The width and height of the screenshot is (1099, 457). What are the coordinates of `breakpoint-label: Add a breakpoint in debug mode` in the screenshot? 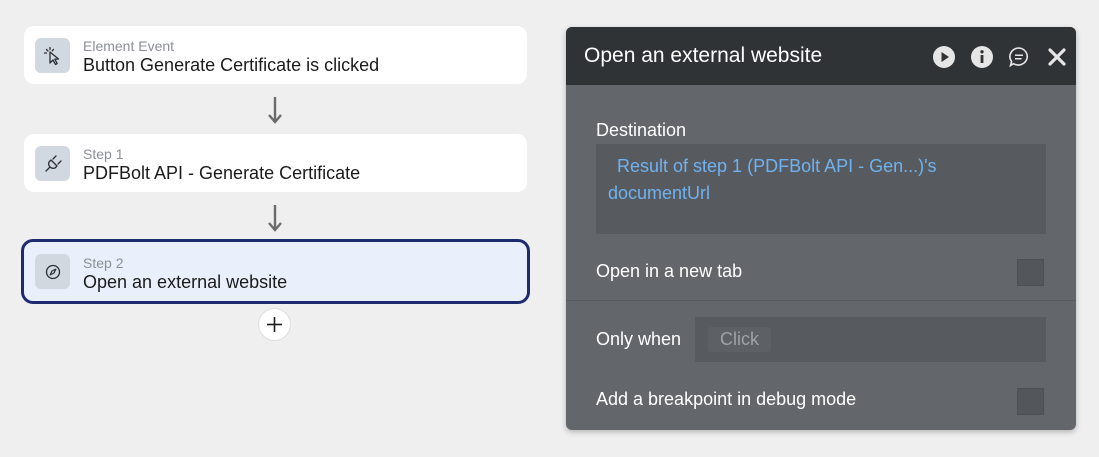 It's located at (726, 399).